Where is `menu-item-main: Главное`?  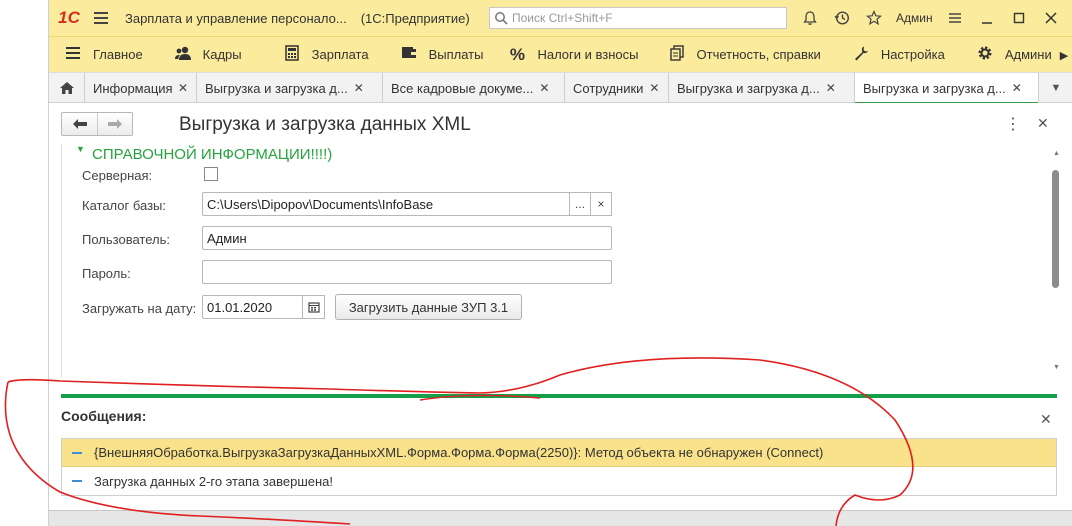 menu-item-main: Главное is located at coordinates (102, 55).